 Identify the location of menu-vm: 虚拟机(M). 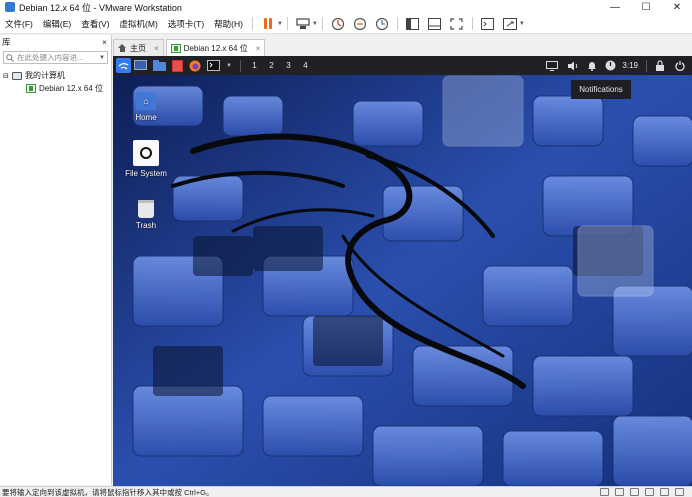
(139, 24).